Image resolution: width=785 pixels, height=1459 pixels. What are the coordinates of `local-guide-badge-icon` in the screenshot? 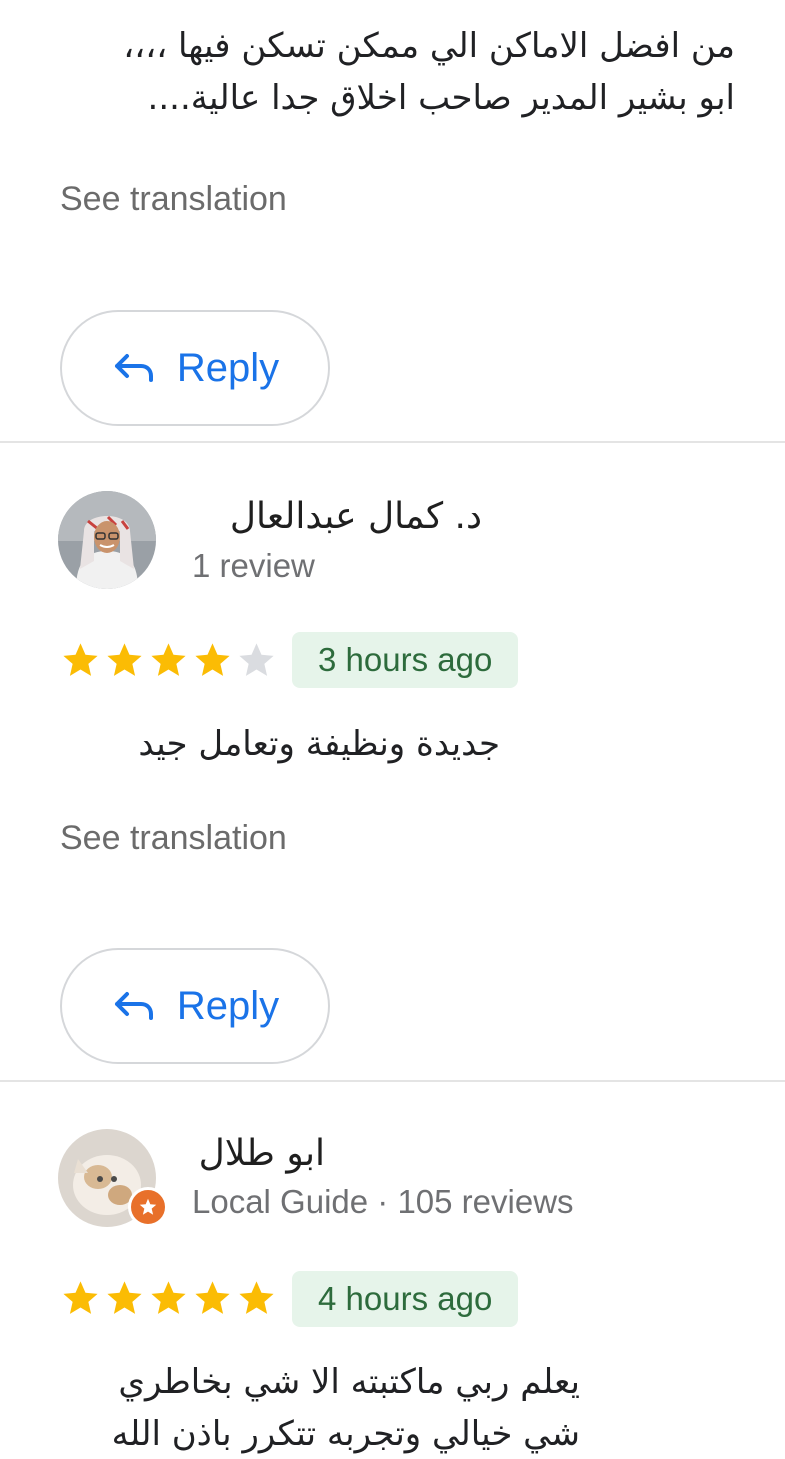 It's located at (148, 1207).